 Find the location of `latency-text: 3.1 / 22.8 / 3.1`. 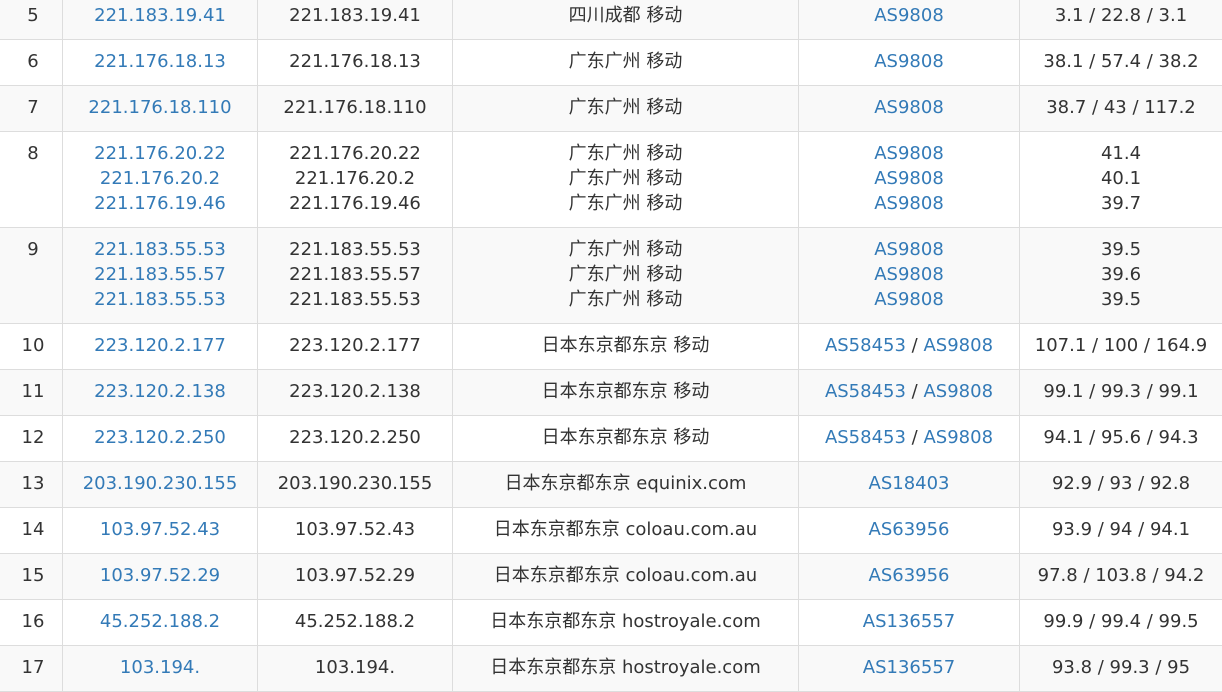

latency-text: 3.1 / 22.8 / 3.1 is located at coordinates (1121, 15).